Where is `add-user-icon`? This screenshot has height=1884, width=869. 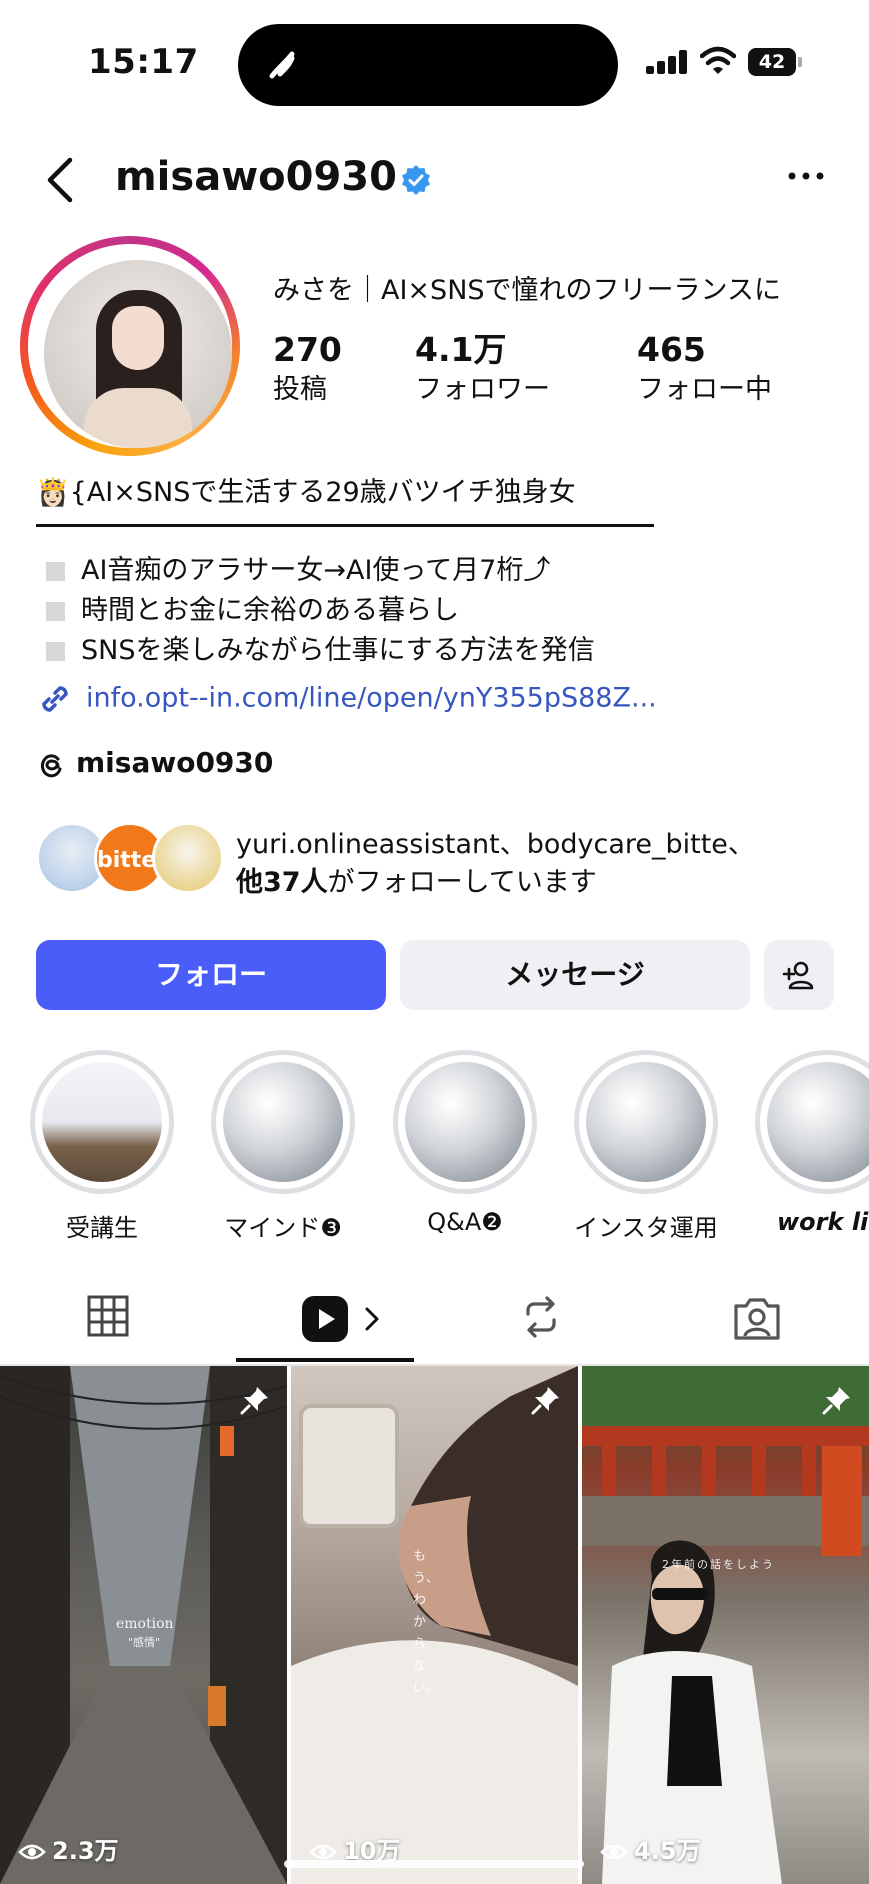 add-user-icon is located at coordinates (798, 975).